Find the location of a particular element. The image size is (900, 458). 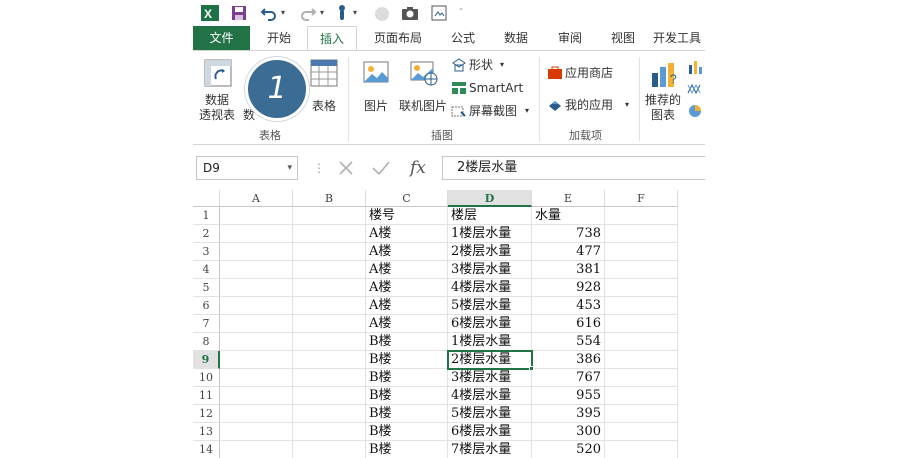

row-header-12: 12 is located at coordinates (206, 414).